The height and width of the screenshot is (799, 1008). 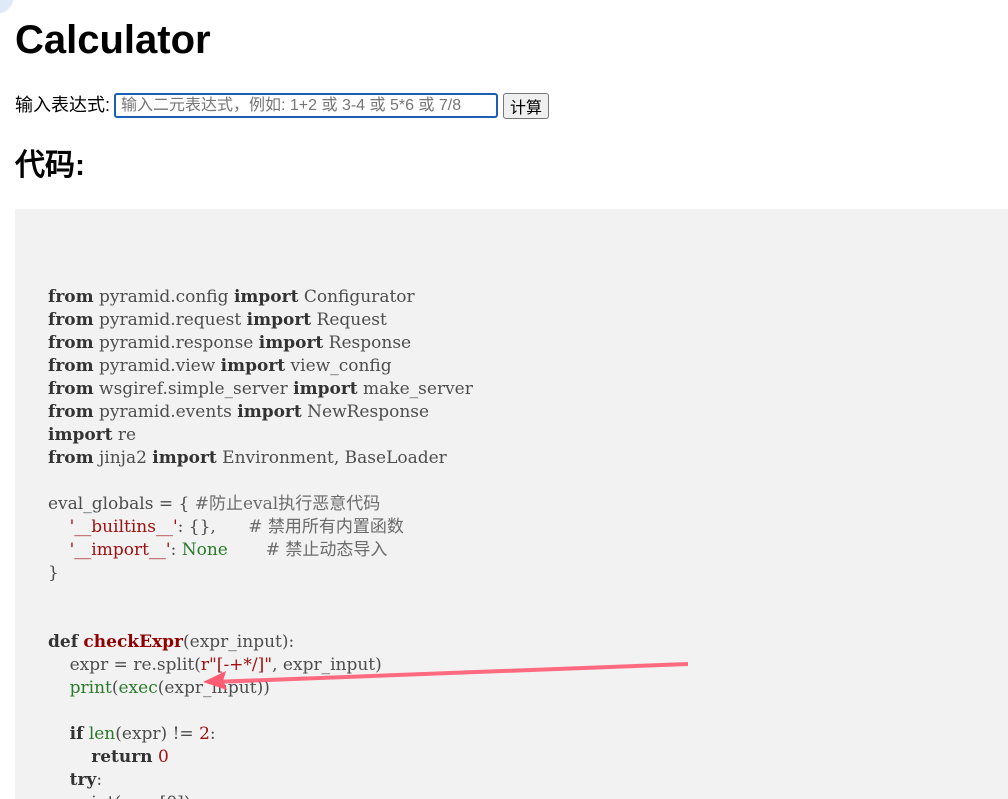 I want to click on code-token: if, so click(x=76, y=734).